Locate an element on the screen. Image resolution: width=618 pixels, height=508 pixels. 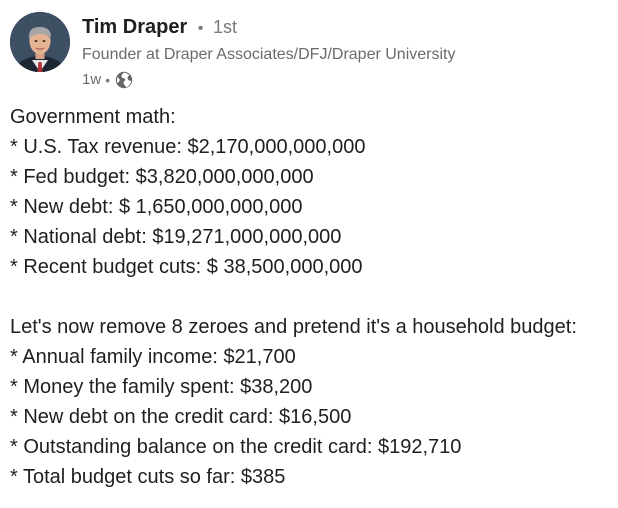
avatar is located at coordinates (40, 42).